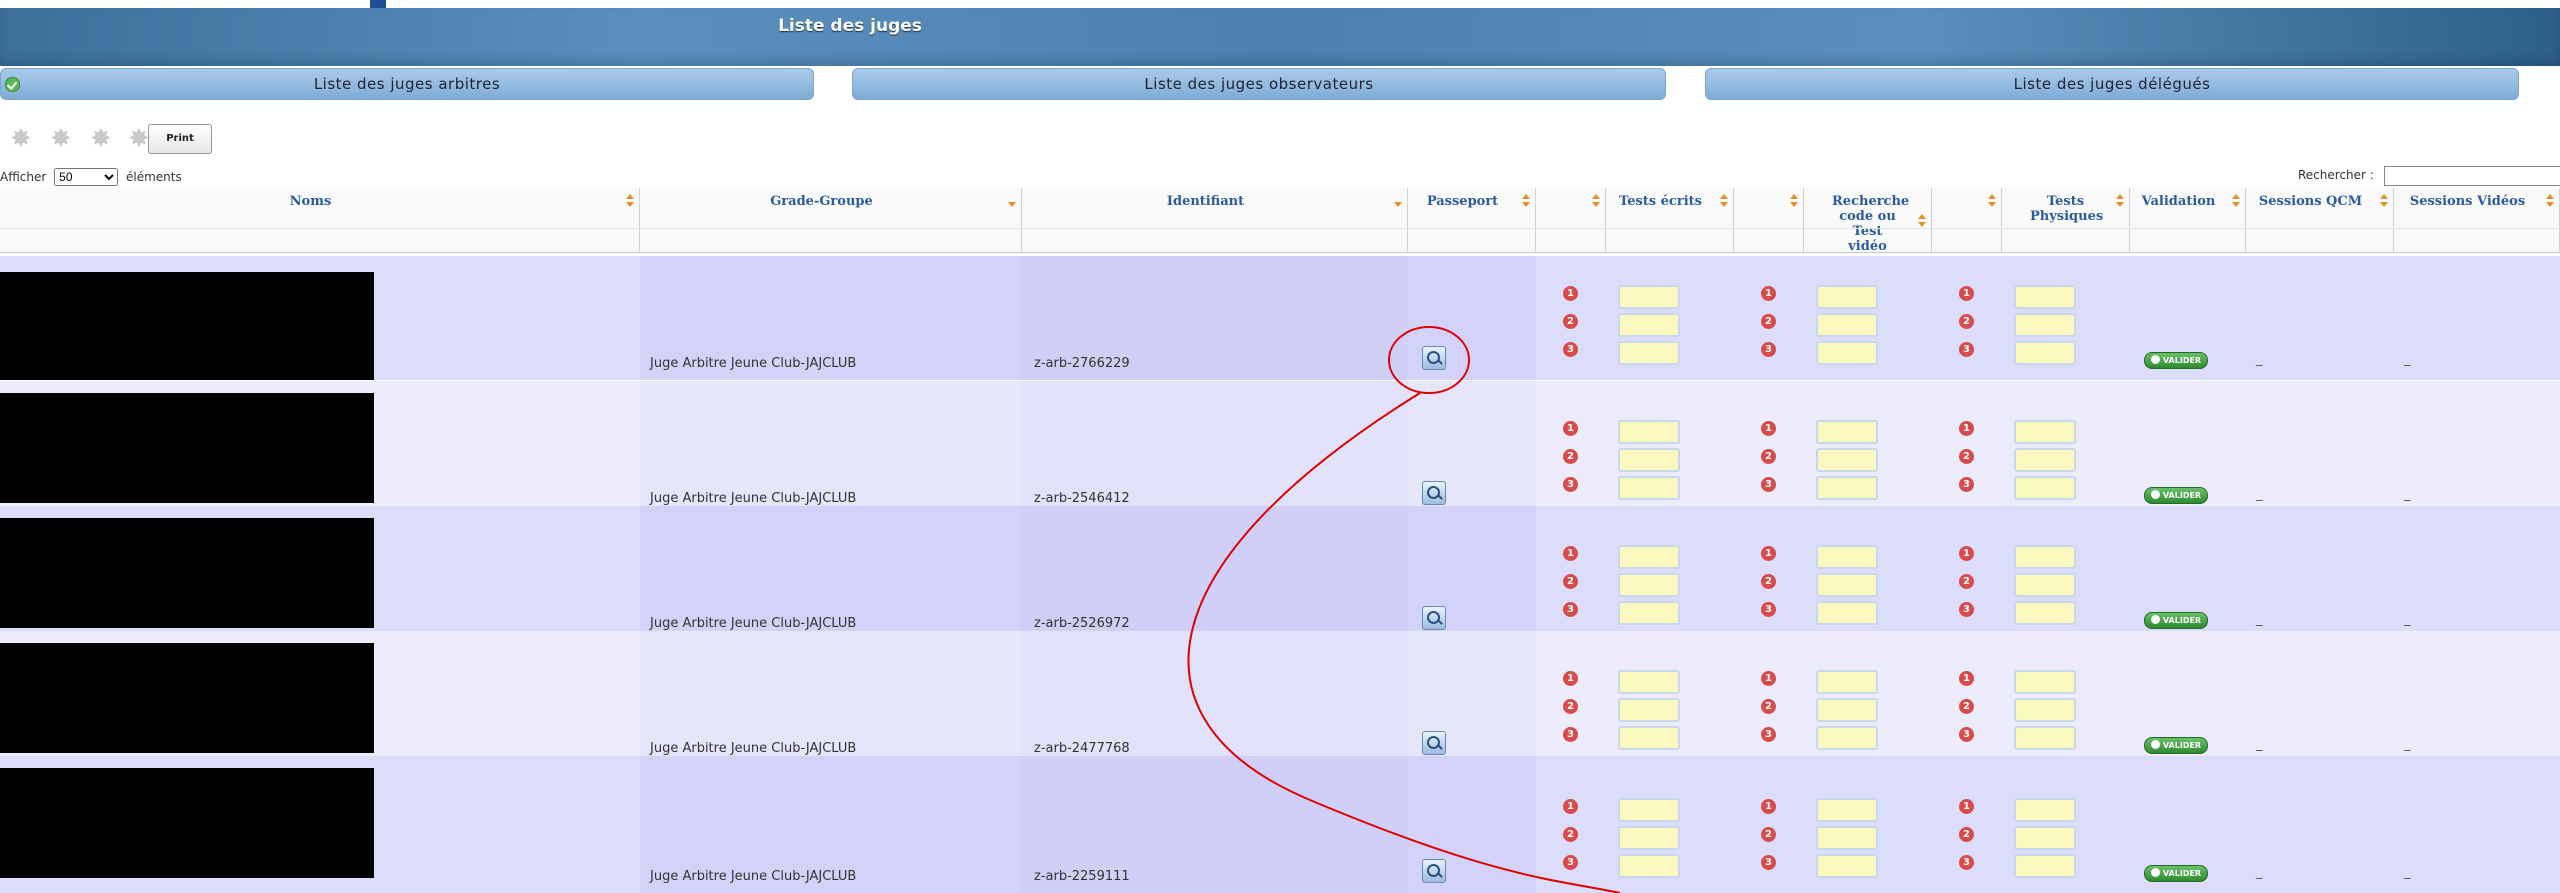 Image resolution: width=2560 pixels, height=893 pixels. I want to click on tab-juges-delegues: Liste des juges délégués, so click(2112, 84).